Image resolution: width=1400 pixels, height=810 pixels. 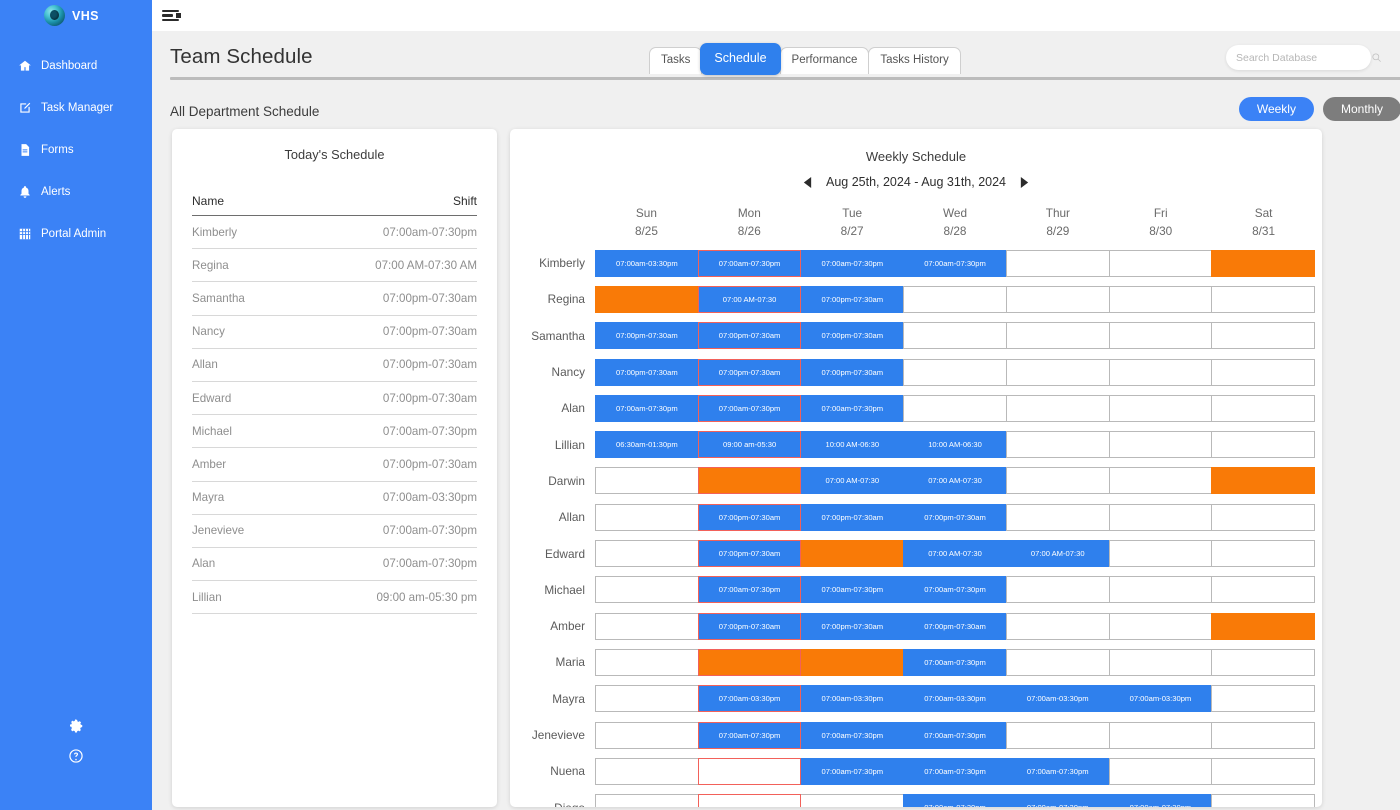 What do you see at coordinates (749, 445) in the screenshot?
I see `schedule-cell: 09:00 am-05:30` at bounding box center [749, 445].